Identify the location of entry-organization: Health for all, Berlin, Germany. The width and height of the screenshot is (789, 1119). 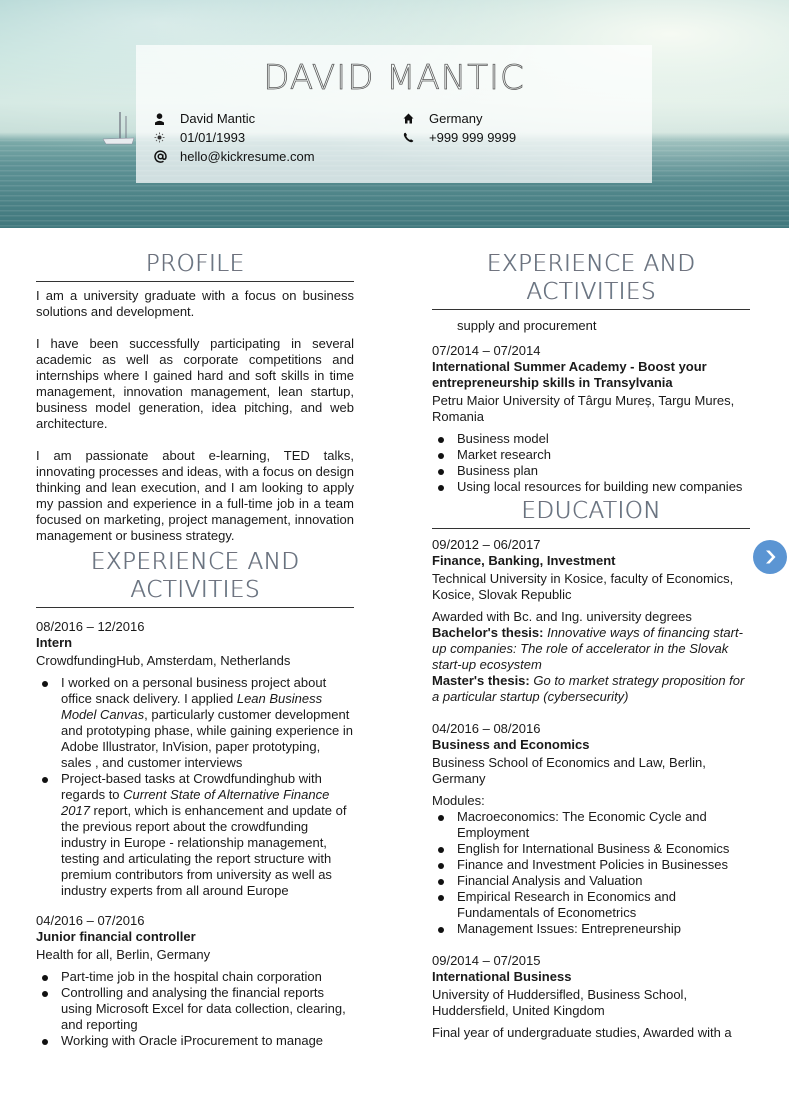
(123, 954).